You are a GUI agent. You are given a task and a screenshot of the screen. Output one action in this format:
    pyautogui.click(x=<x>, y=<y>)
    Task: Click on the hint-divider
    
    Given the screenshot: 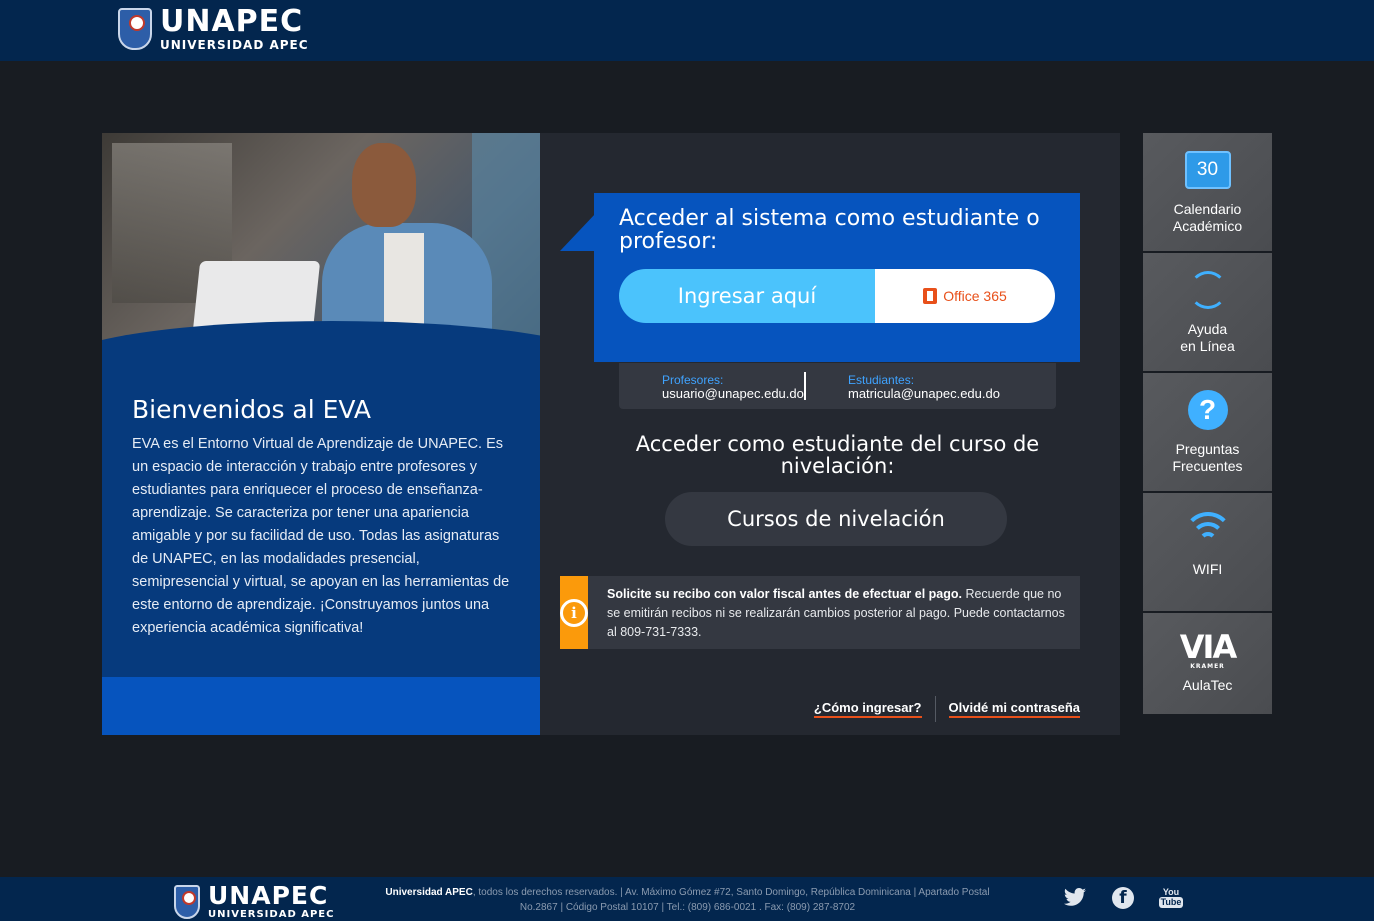 What is the action you would take?
    pyautogui.click(x=805, y=386)
    